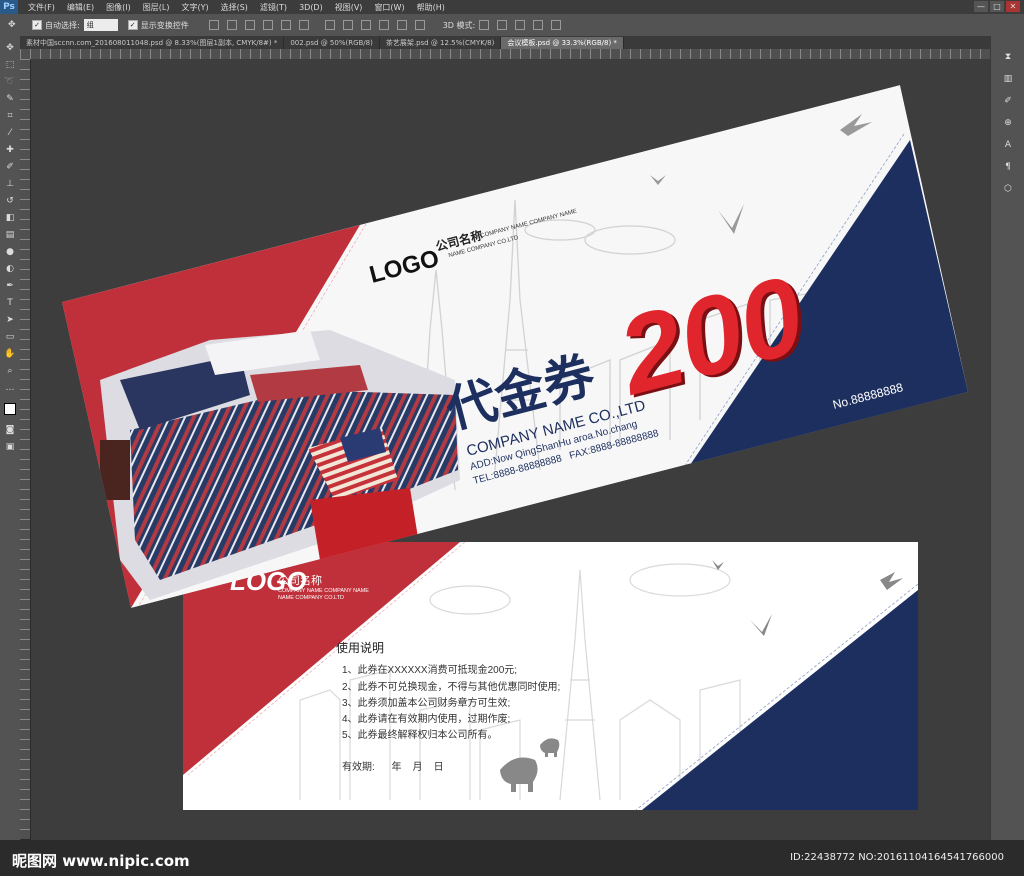 Image resolution: width=1024 pixels, height=876 pixels. What do you see at coordinates (10, 184) in the screenshot?
I see `clone-stamp-tool-icon: ⊥` at bounding box center [10, 184].